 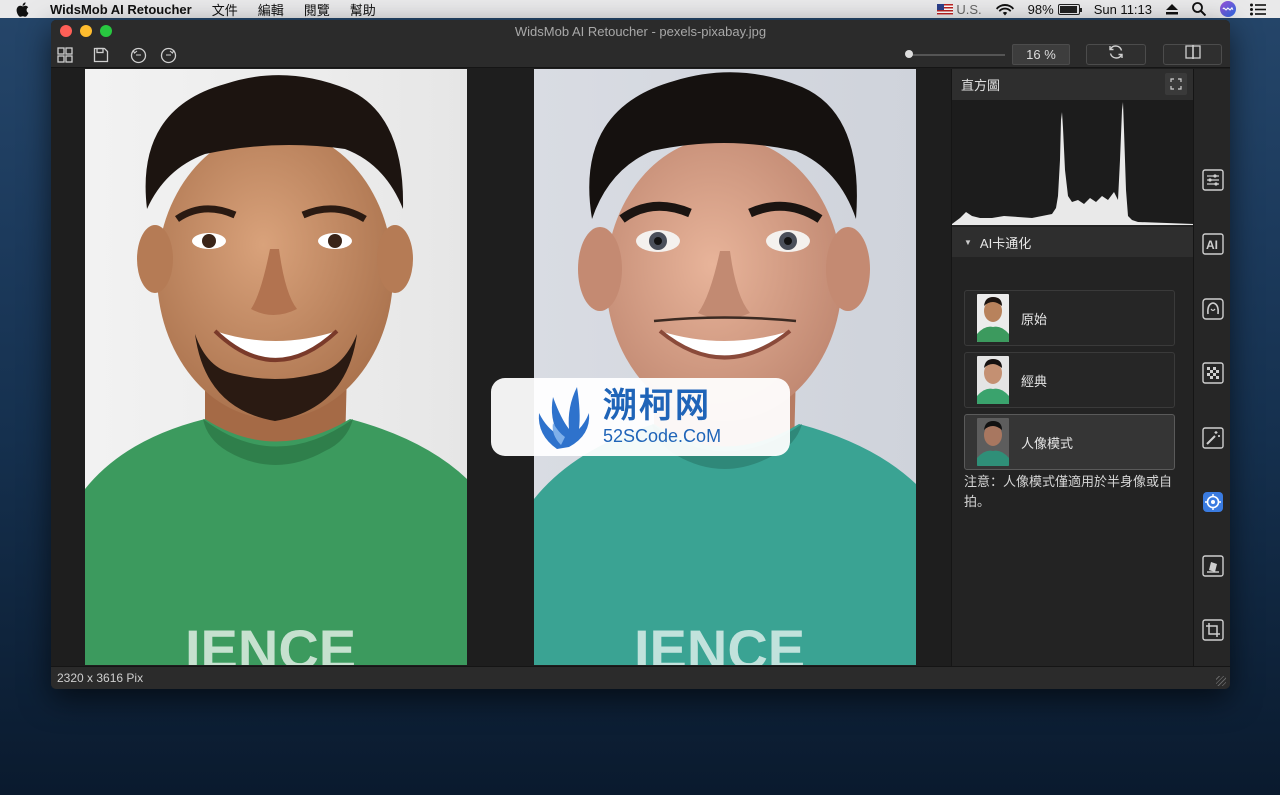 What do you see at coordinates (86, 31) in the screenshot?
I see `minimize-window-button` at bounding box center [86, 31].